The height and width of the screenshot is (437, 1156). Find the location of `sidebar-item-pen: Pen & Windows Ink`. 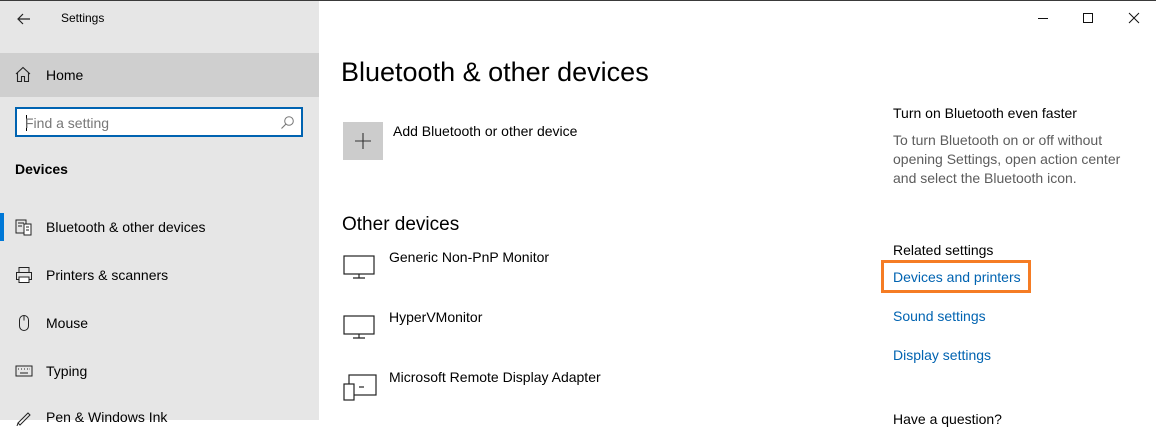

sidebar-item-pen: Pen & Windows Ink is located at coordinates (159, 417).